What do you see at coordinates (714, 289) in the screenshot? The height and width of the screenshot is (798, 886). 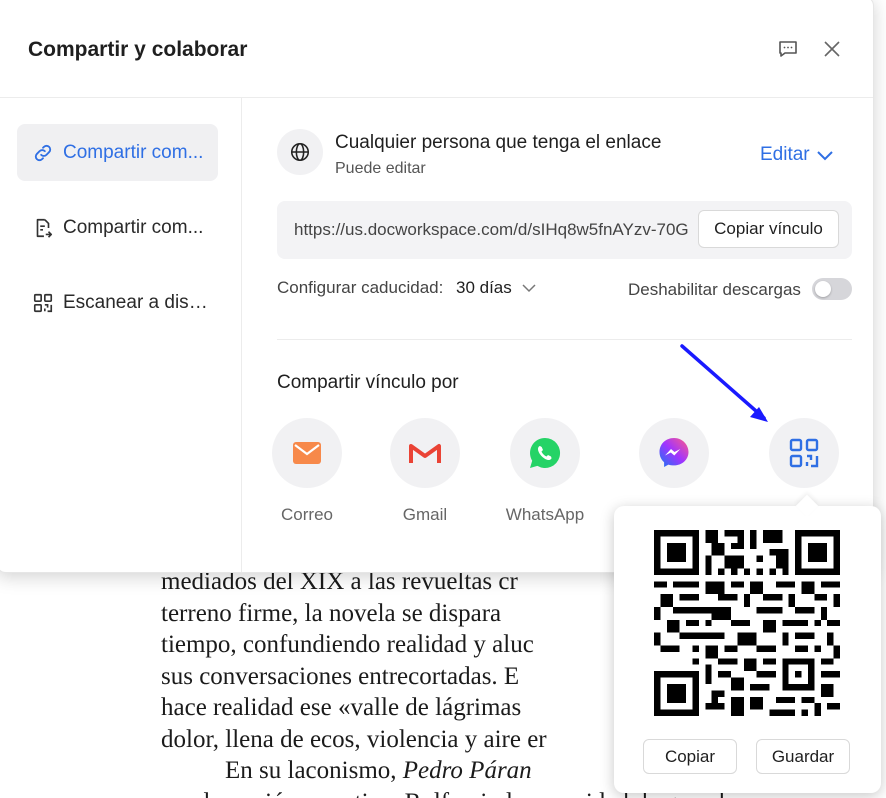 I see `disable-downloads-label: Deshabilitar descargas` at bounding box center [714, 289].